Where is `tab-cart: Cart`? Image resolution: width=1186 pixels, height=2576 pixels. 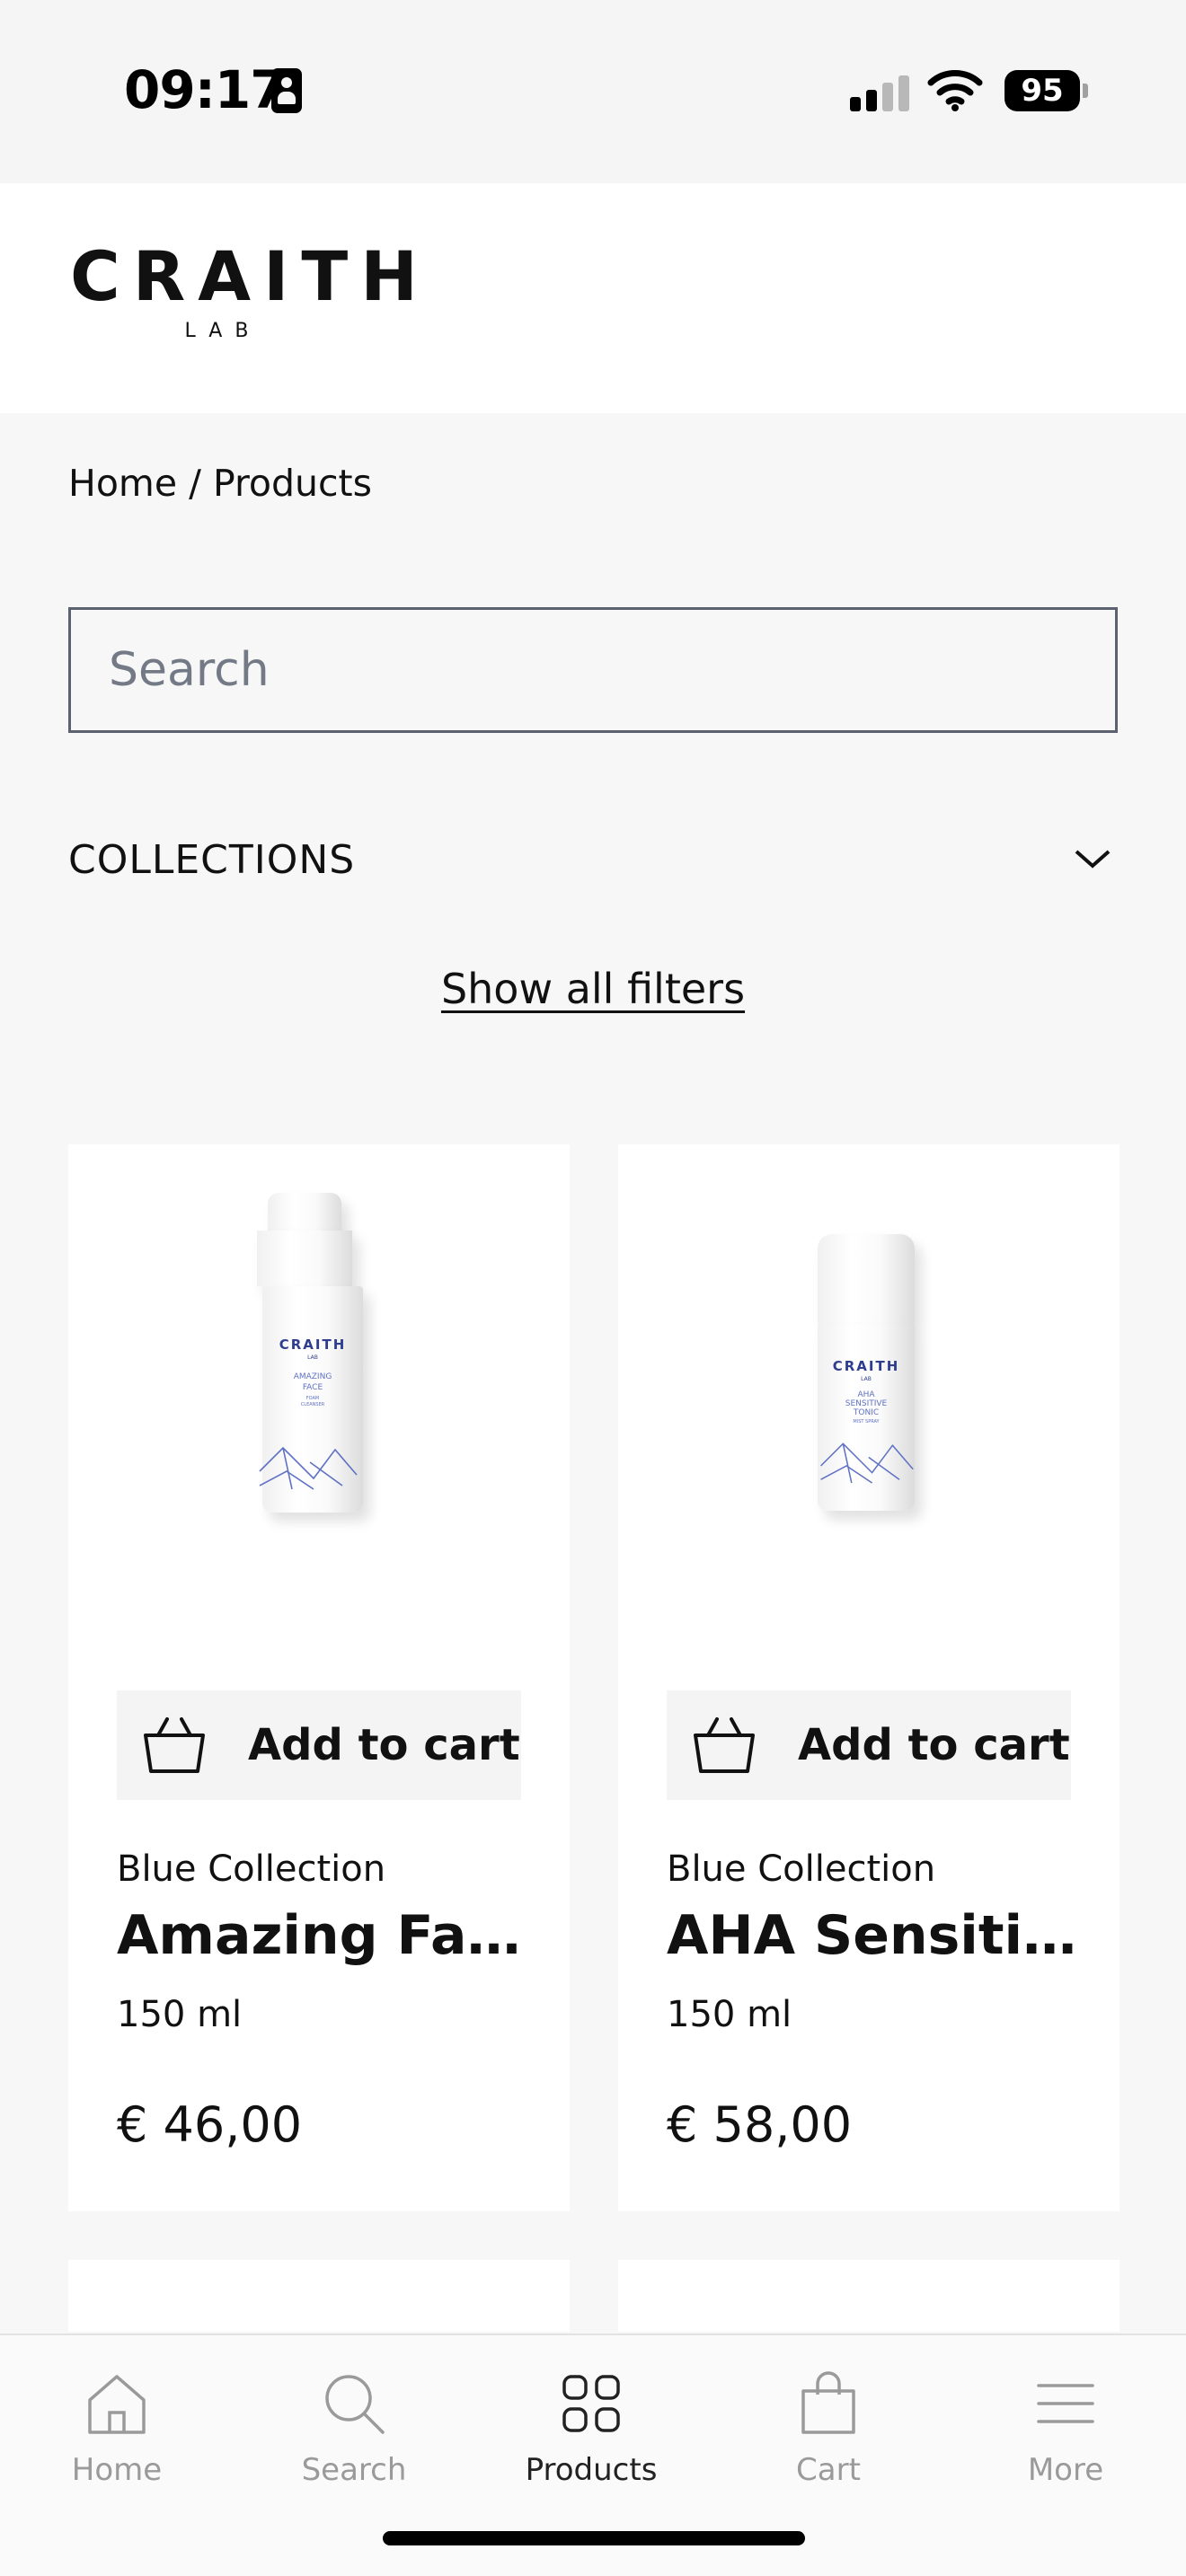
tab-cart: Cart is located at coordinates (828, 2428).